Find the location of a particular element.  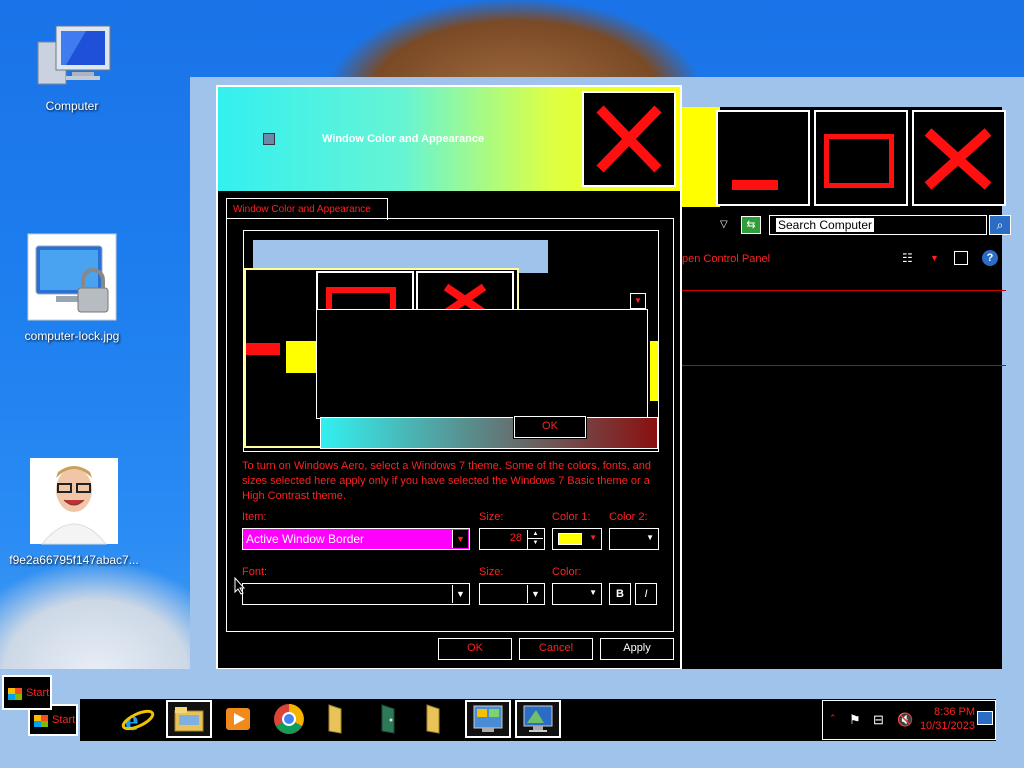

app-icon is located at coordinates (269, 139).